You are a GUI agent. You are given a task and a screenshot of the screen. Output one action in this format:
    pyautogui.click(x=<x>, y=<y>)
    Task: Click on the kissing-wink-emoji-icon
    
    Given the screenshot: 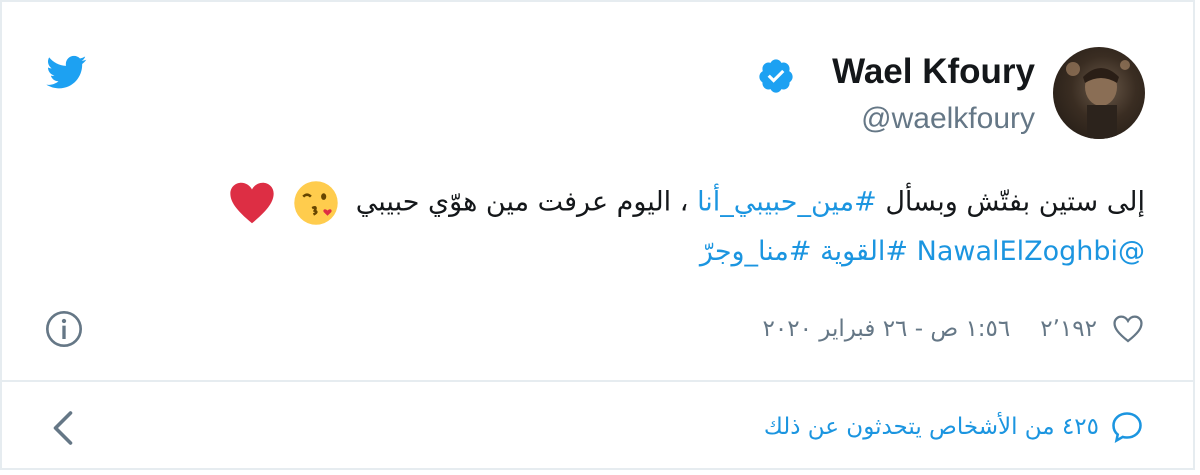 What is the action you would take?
    pyautogui.click(x=316, y=203)
    